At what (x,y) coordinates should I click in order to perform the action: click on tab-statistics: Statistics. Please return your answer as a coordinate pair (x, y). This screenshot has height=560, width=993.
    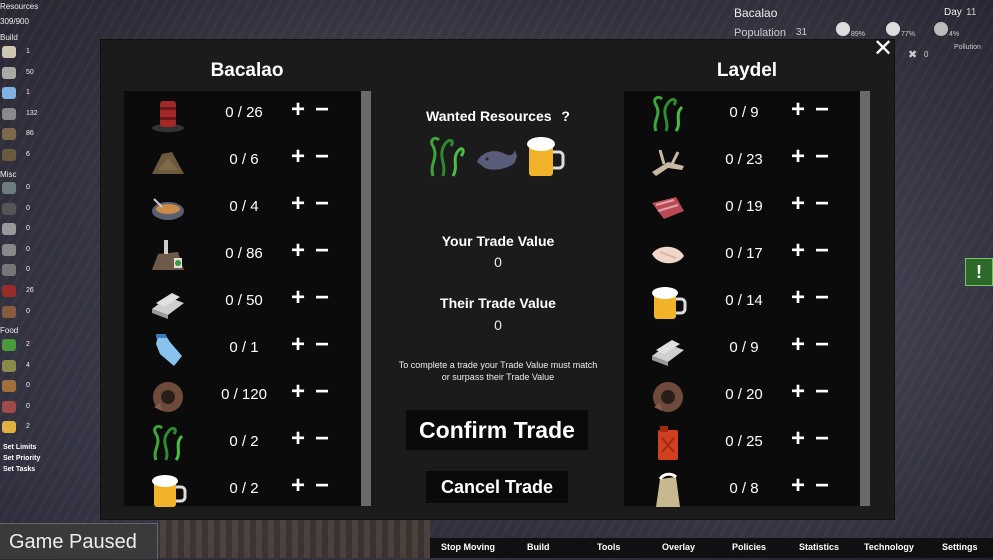
    Looking at the image, I should click on (819, 547).